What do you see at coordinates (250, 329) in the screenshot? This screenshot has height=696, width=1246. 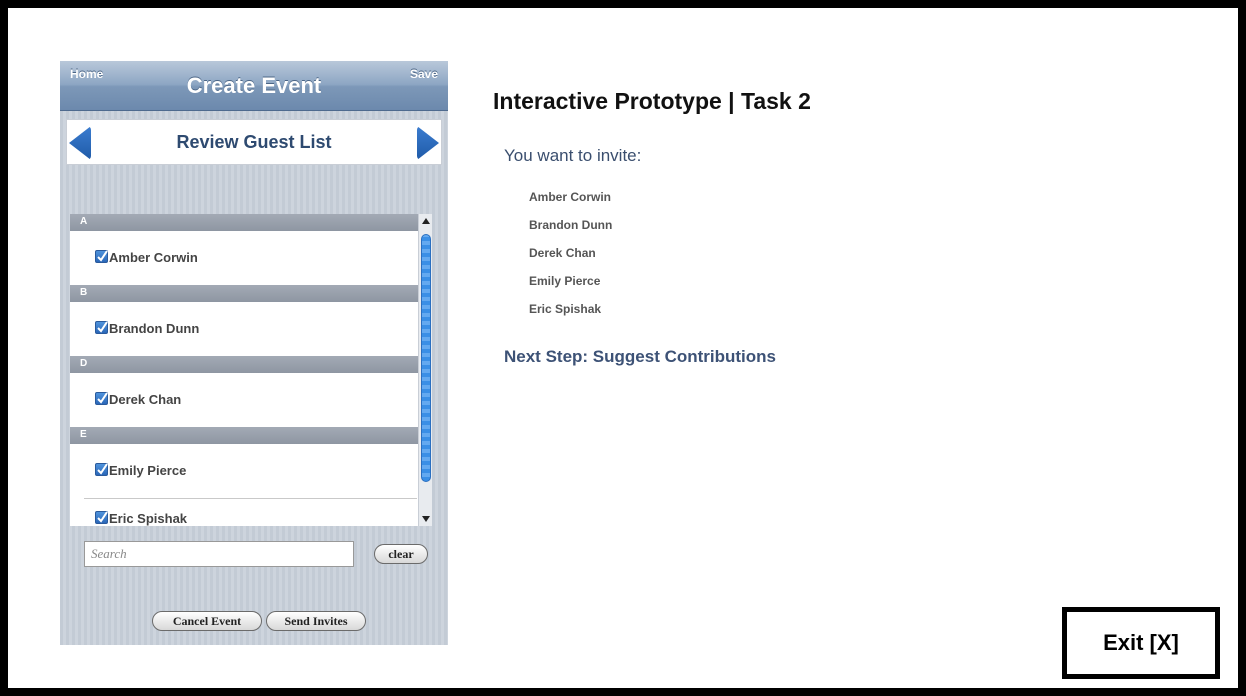 I see `guest-row: Brandon Dunn` at bounding box center [250, 329].